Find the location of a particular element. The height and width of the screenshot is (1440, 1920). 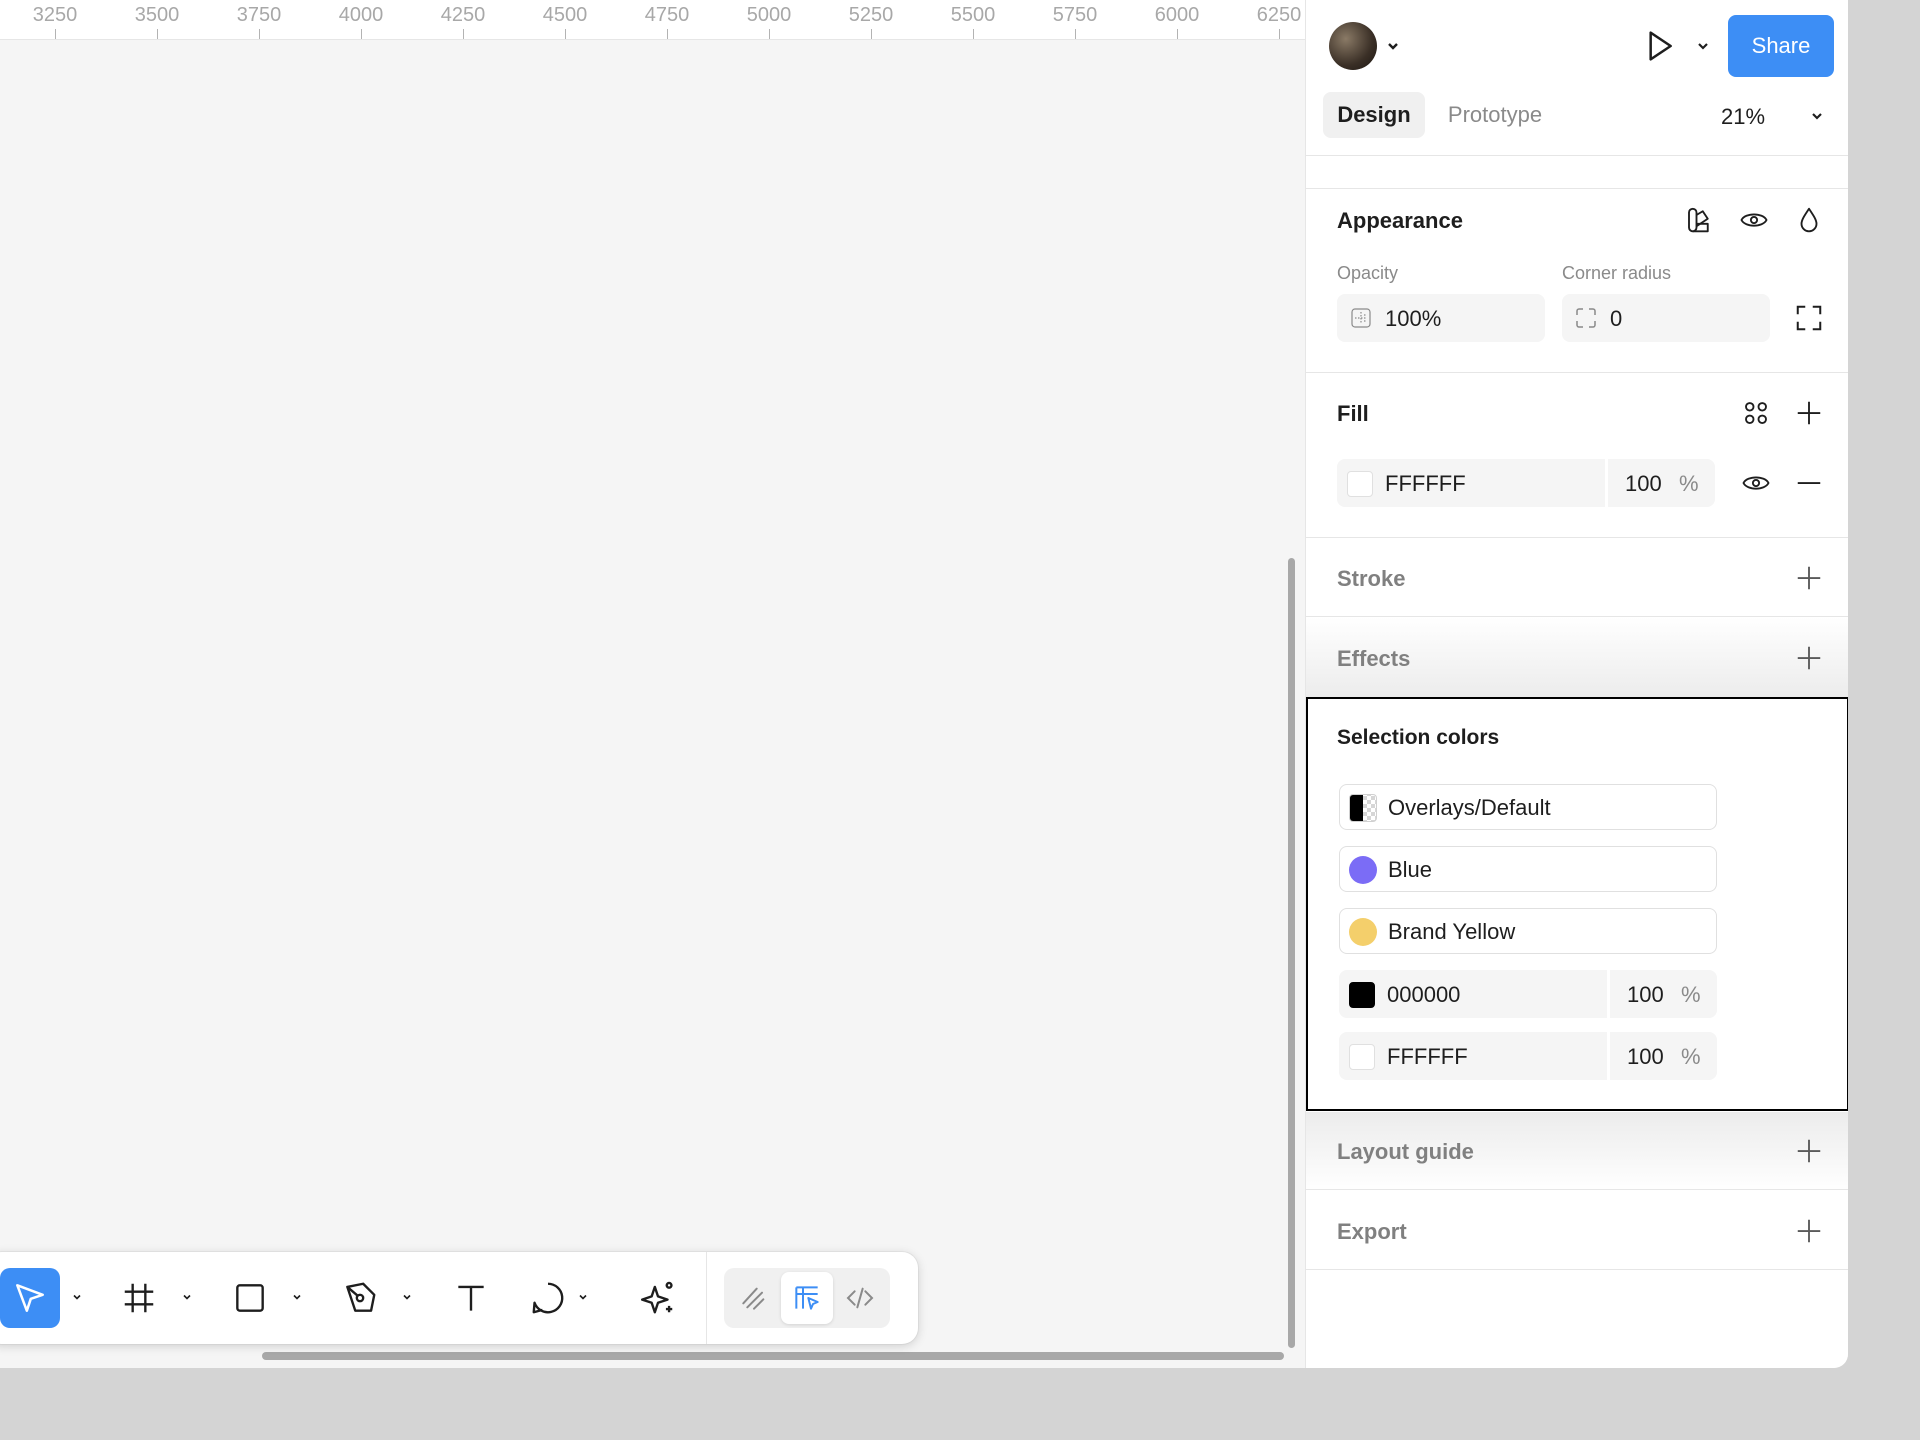

move-tool-button is located at coordinates (30, 1298).